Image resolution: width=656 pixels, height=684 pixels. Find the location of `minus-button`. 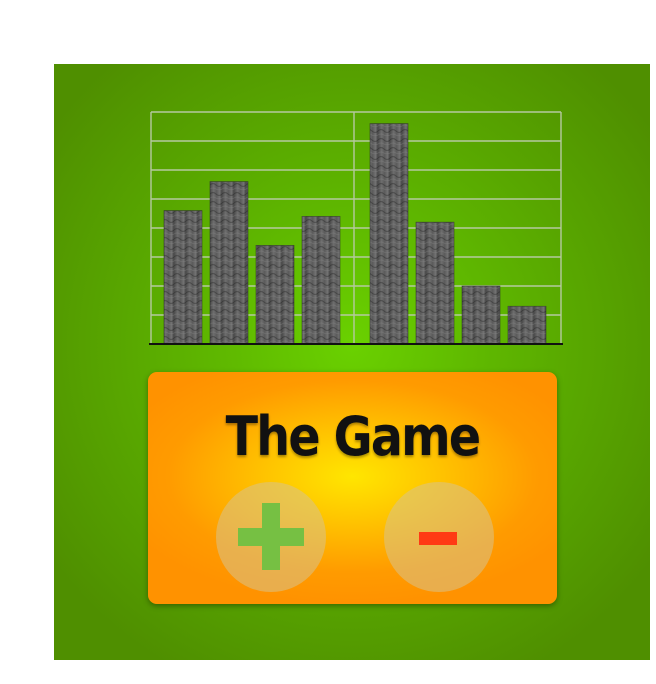

minus-button is located at coordinates (439, 537).